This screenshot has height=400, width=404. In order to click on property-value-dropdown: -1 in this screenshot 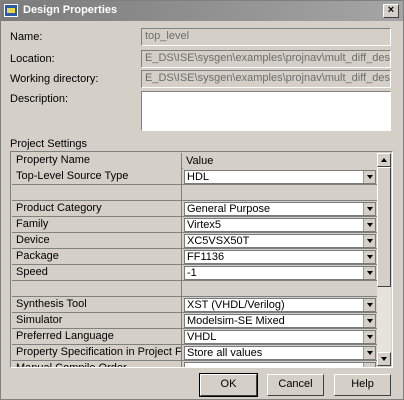, I will do `click(280, 273)`.